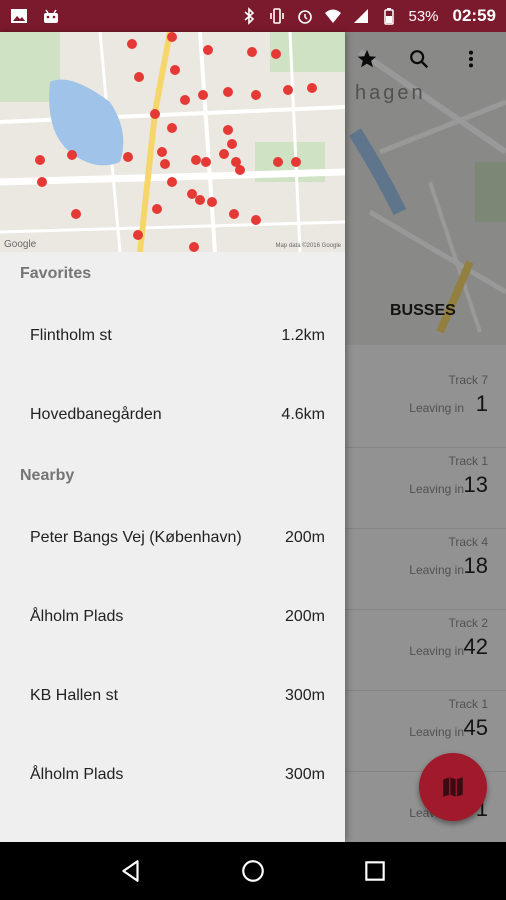 The height and width of the screenshot is (900, 506). Describe the element at coordinates (74, 695) in the screenshot. I see `station-name: KB Hallen st` at that location.